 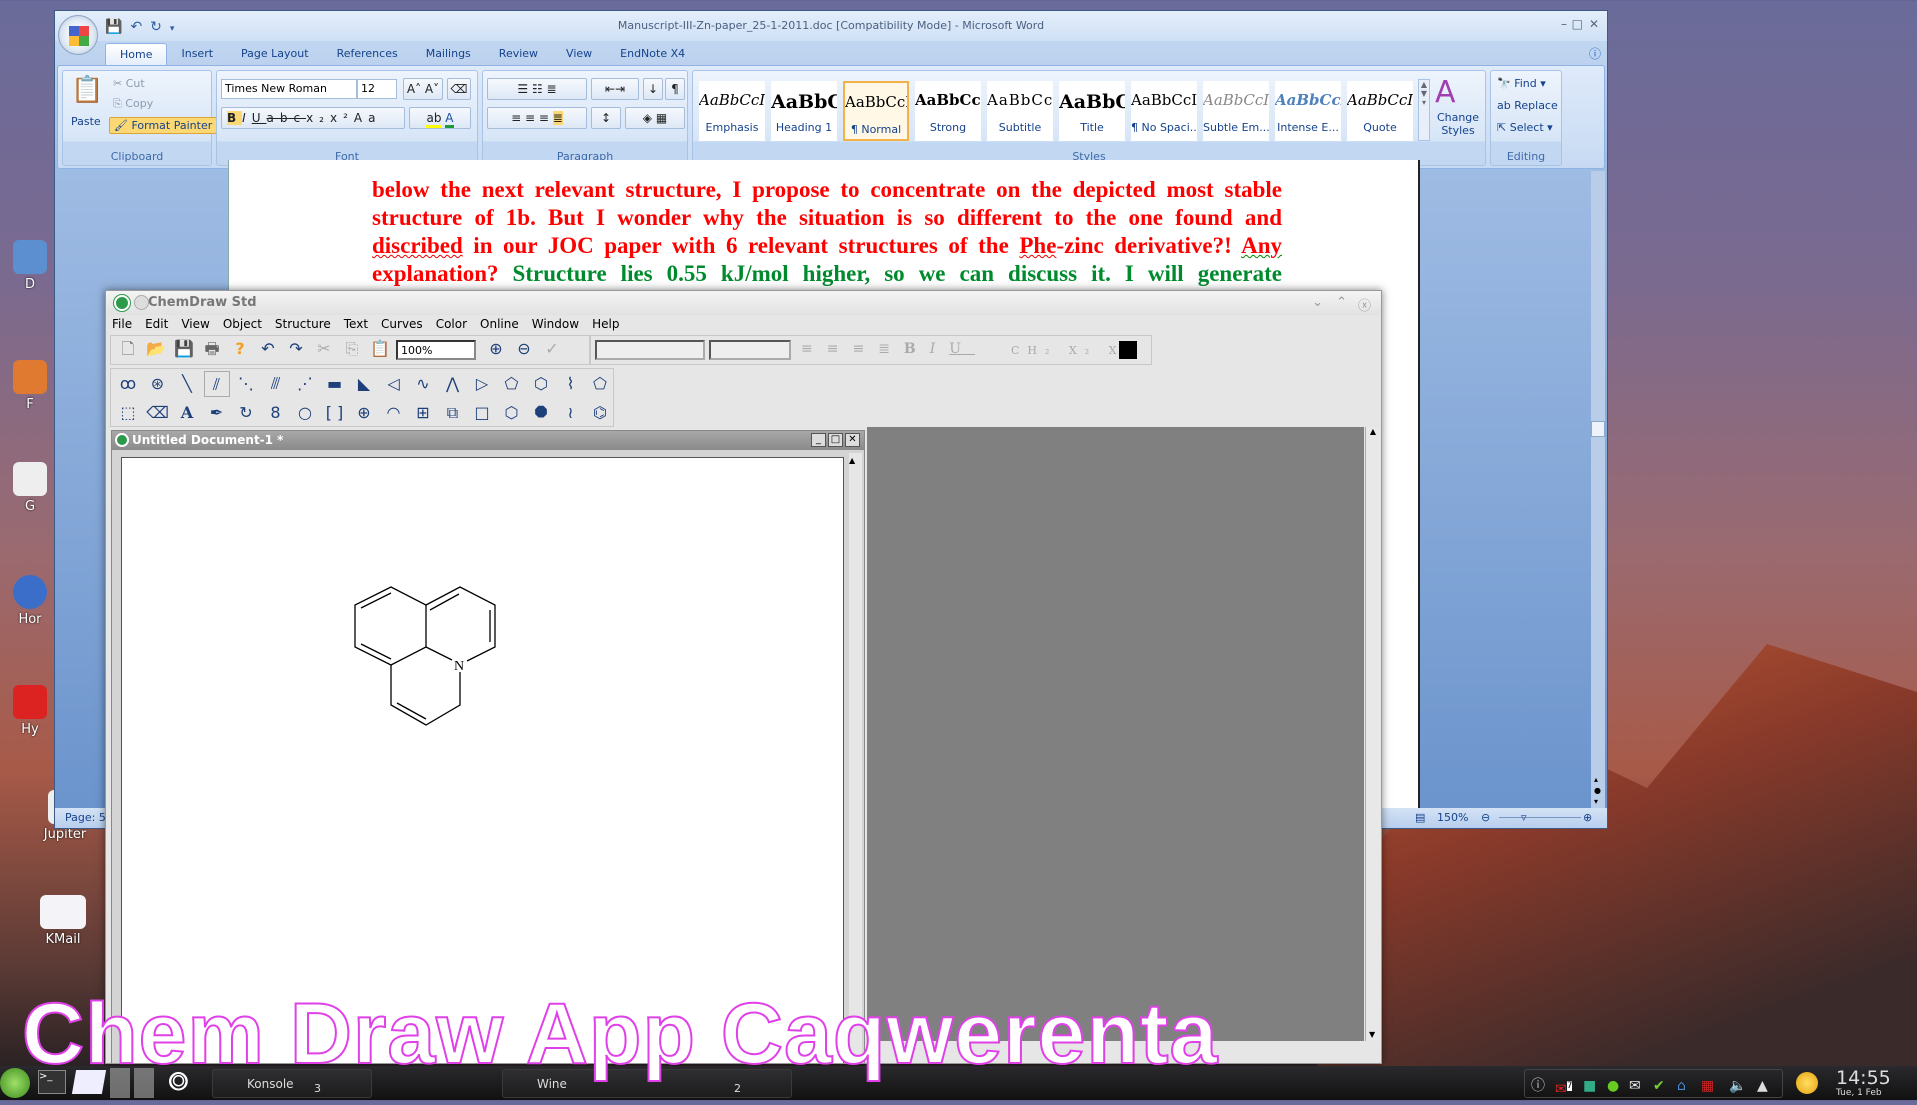 I want to click on marquee-icon: ⬚, so click(x=128, y=413).